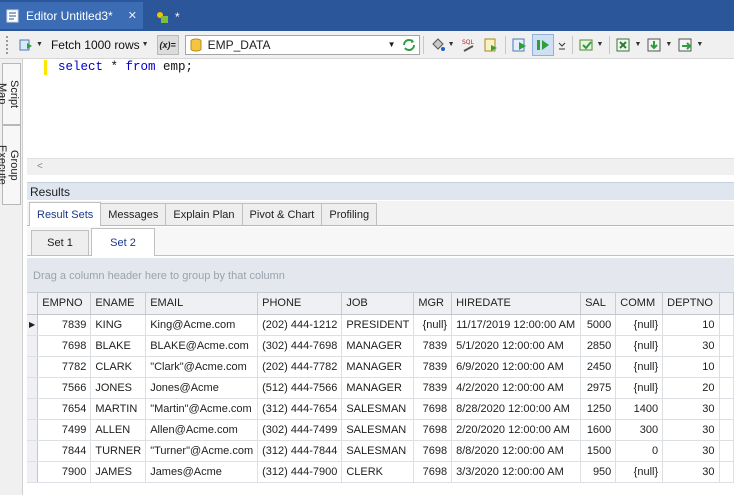 The image size is (734, 495). What do you see at coordinates (691, 325) in the screenshot?
I see `grid-cell: 10` at bounding box center [691, 325].